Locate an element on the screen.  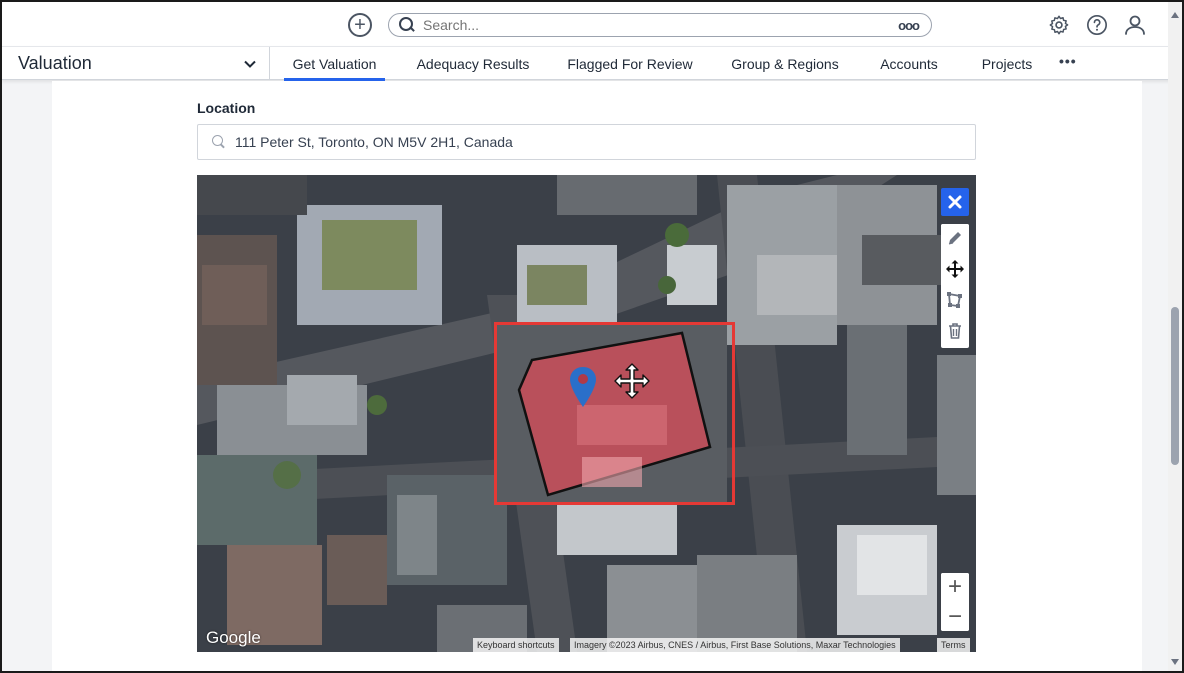
tab-flagged-for-review: Flagged For Review is located at coordinates (630, 63).